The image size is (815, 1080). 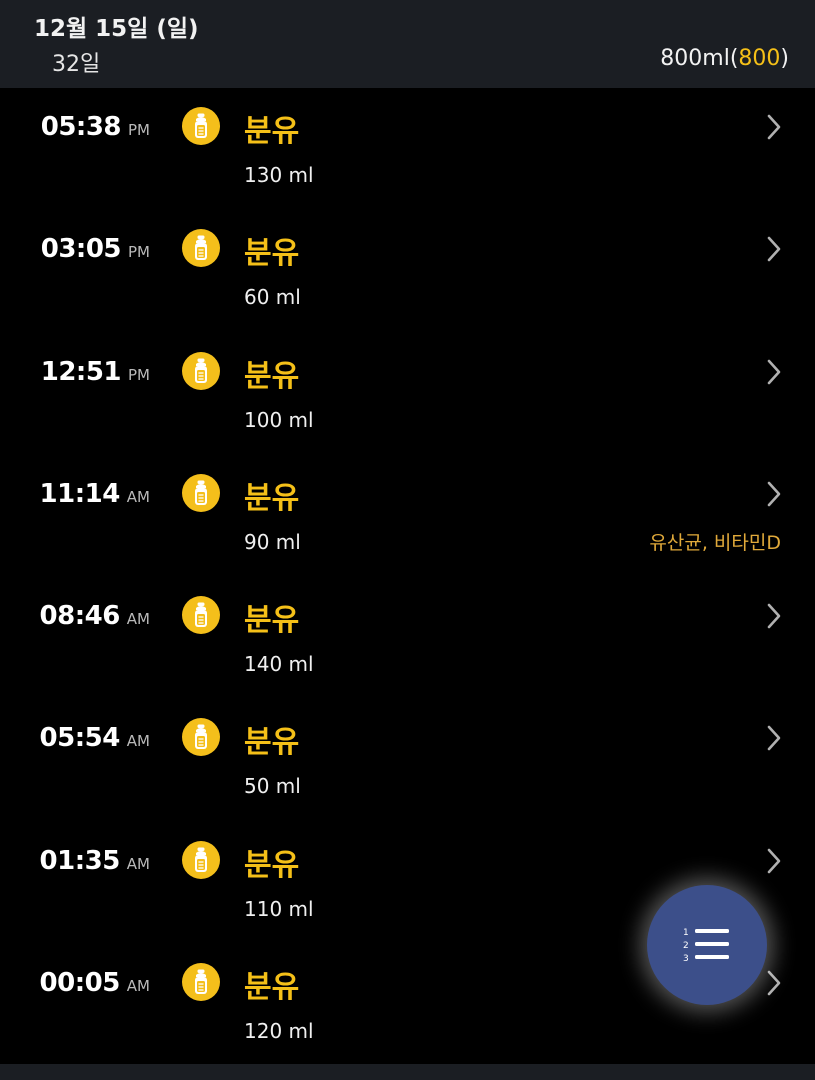 I want to click on entry-amount: 140 ml, so click(x=279, y=664).